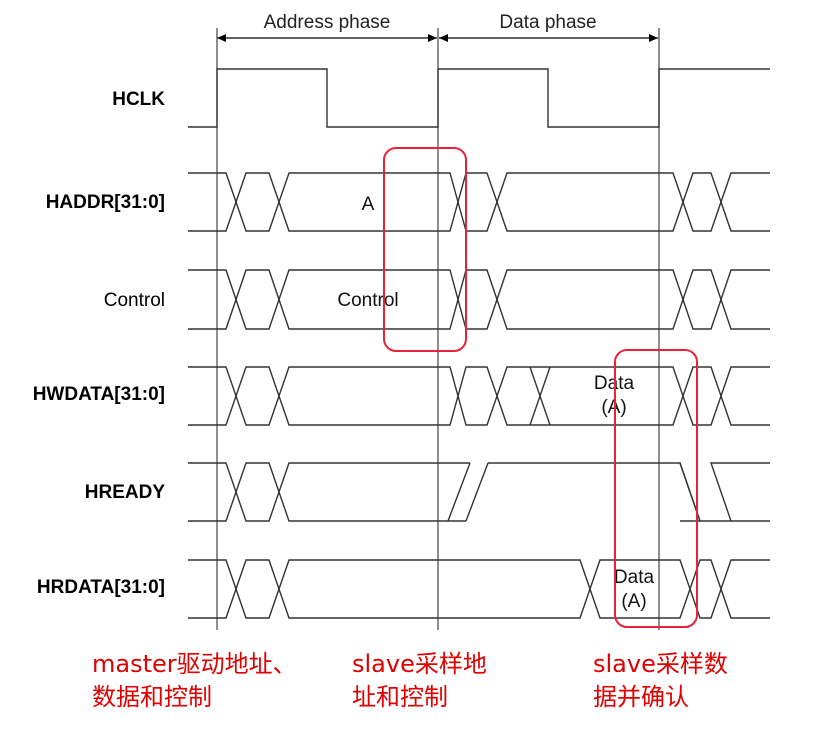  What do you see at coordinates (400, 697) in the screenshot?
I see `annotation-slave-address-line2: 址和控制` at bounding box center [400, 697].